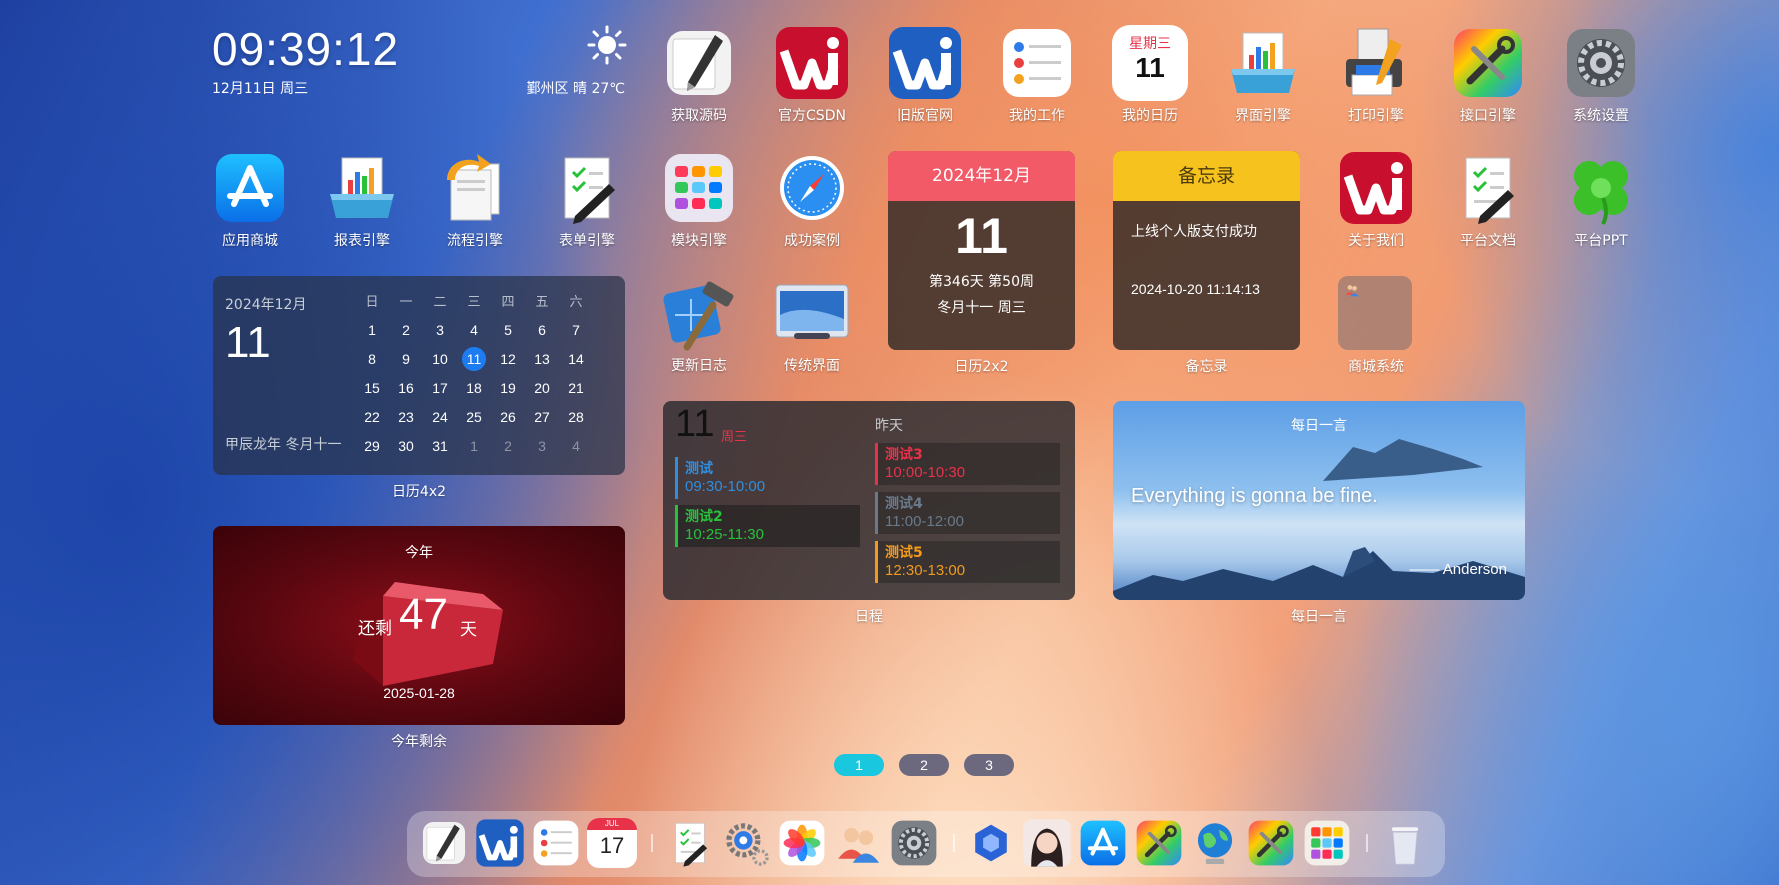 This screenshot has height=885, width=1779. I want to click on app-label: 获取源码, so click(699, 116).